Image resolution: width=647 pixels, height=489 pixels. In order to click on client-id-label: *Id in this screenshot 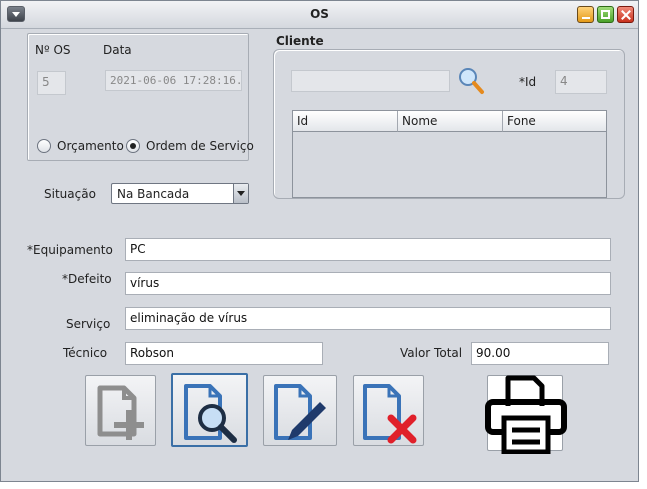, I will do `click(528, 82)`.